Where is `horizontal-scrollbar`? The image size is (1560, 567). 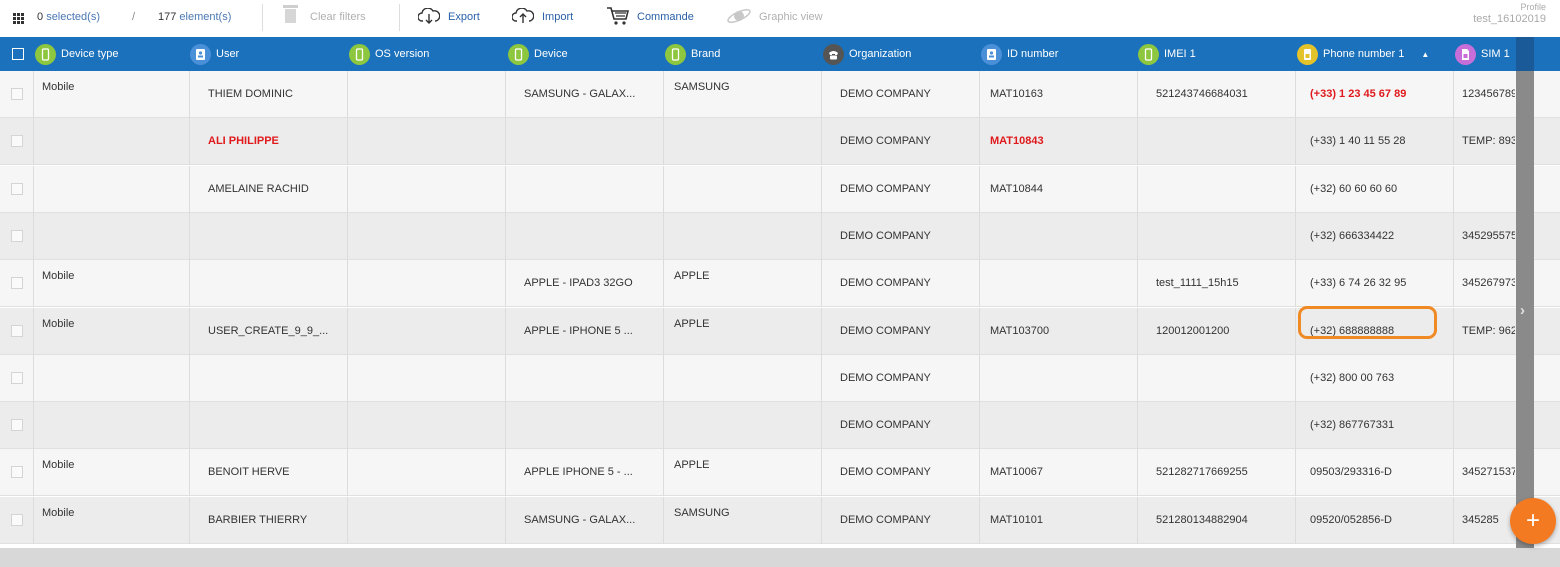 horizontal-scrollbar is located at coordinates (780, 557).